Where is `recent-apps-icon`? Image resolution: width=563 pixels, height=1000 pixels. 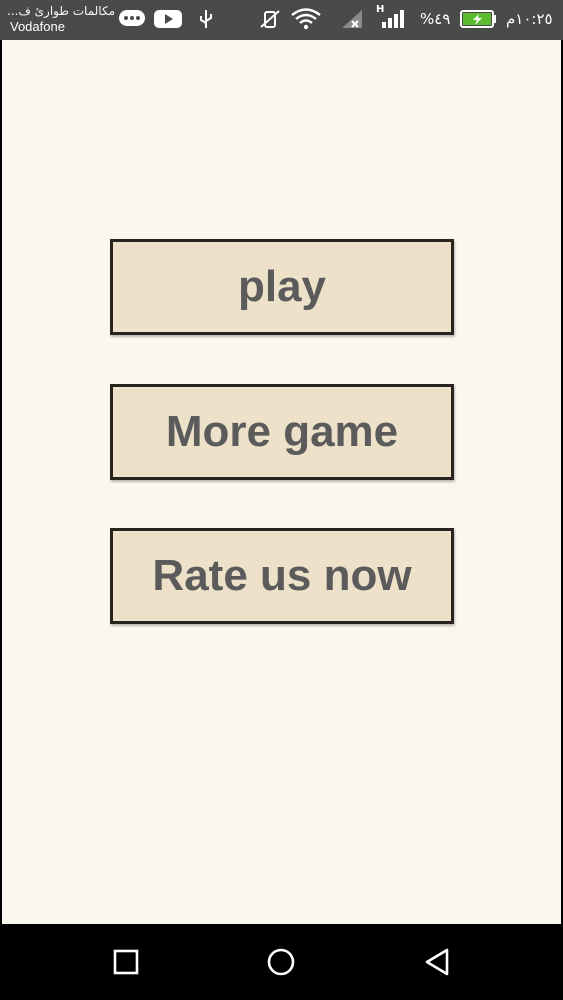 recent-apps-icon is located at coordinates (126, 962).